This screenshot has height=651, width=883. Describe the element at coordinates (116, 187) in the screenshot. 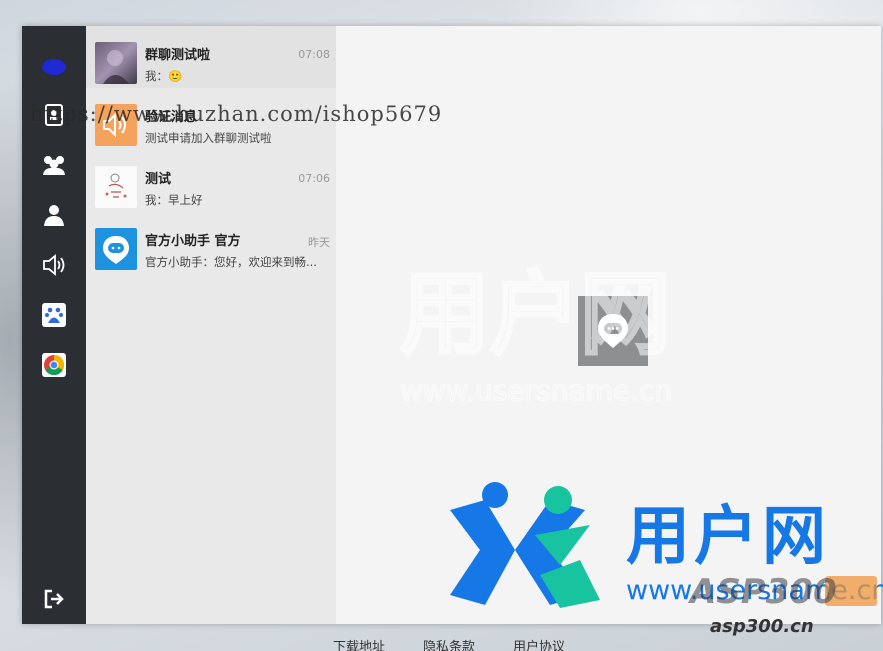

I see `doodle-avatar` at that location.